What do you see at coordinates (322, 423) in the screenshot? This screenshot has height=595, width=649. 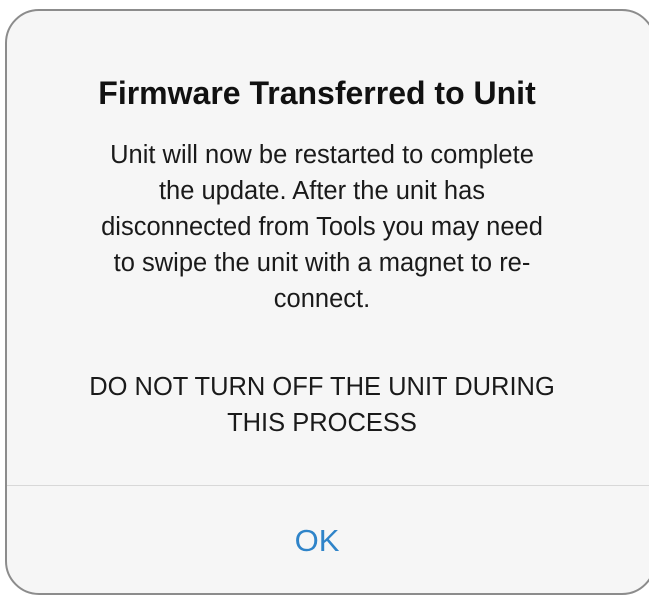 I see `alert-warning-line: THIS PROCESS` at bounding box center [322, 423].